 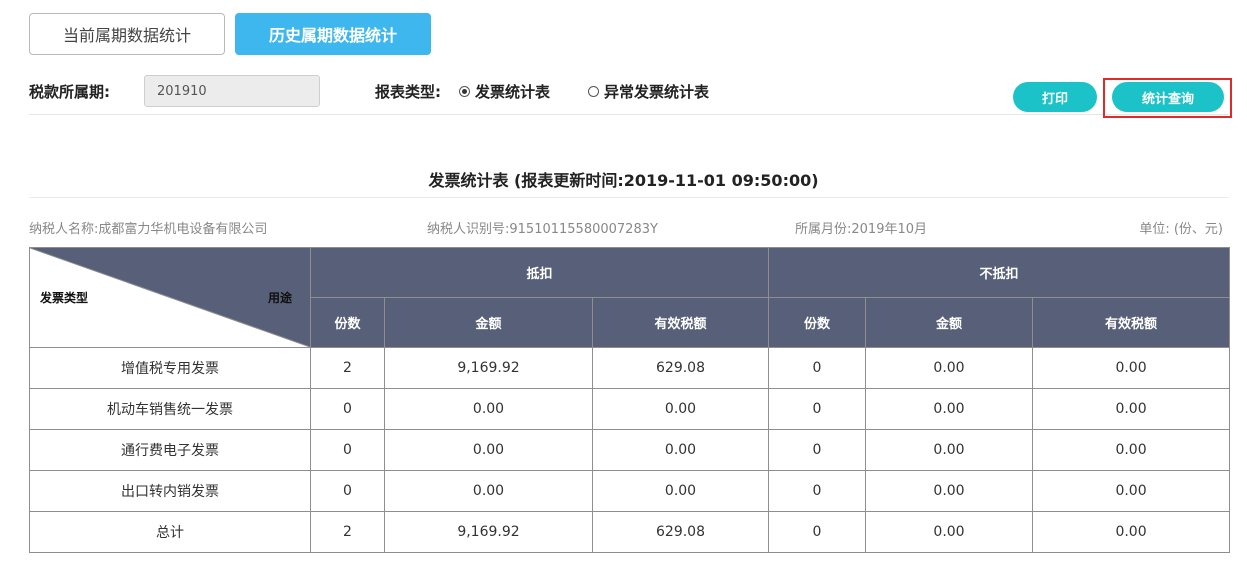 I want to click on table-row-total: 总计 2 9,169.92 629.08 0 0.00 0.00, so click(x=630, y=532).